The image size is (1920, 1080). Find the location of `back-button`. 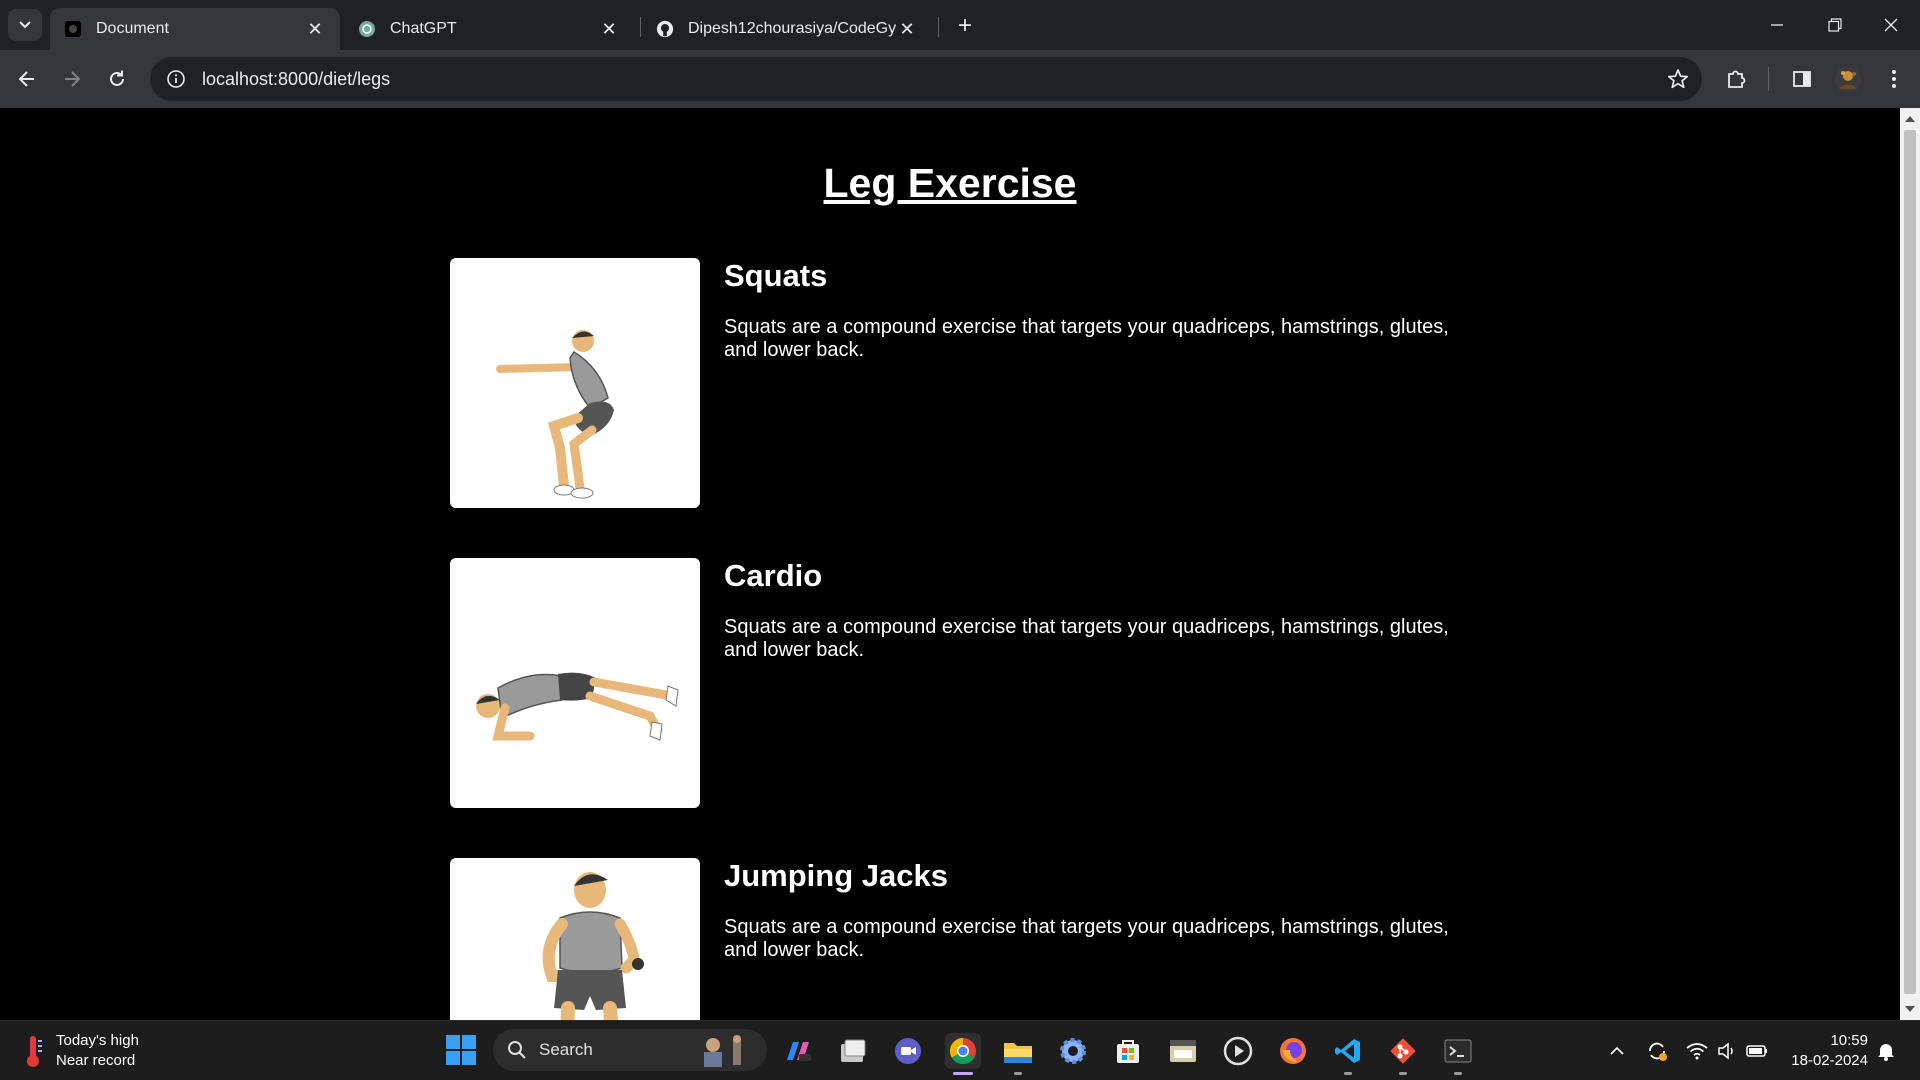

back-button is located at coordinates (27, 79).